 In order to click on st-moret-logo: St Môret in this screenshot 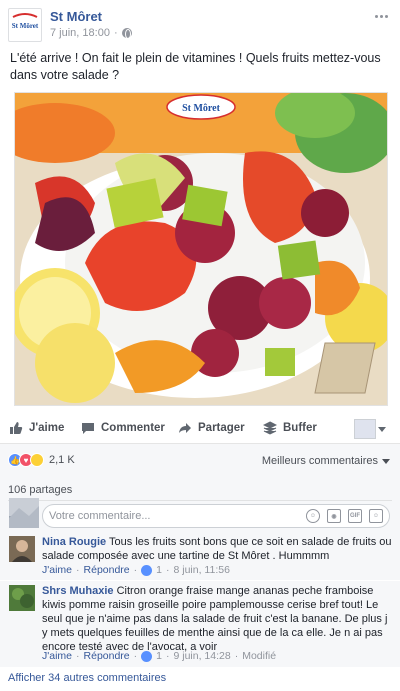, I will do `click(25, 21)`.